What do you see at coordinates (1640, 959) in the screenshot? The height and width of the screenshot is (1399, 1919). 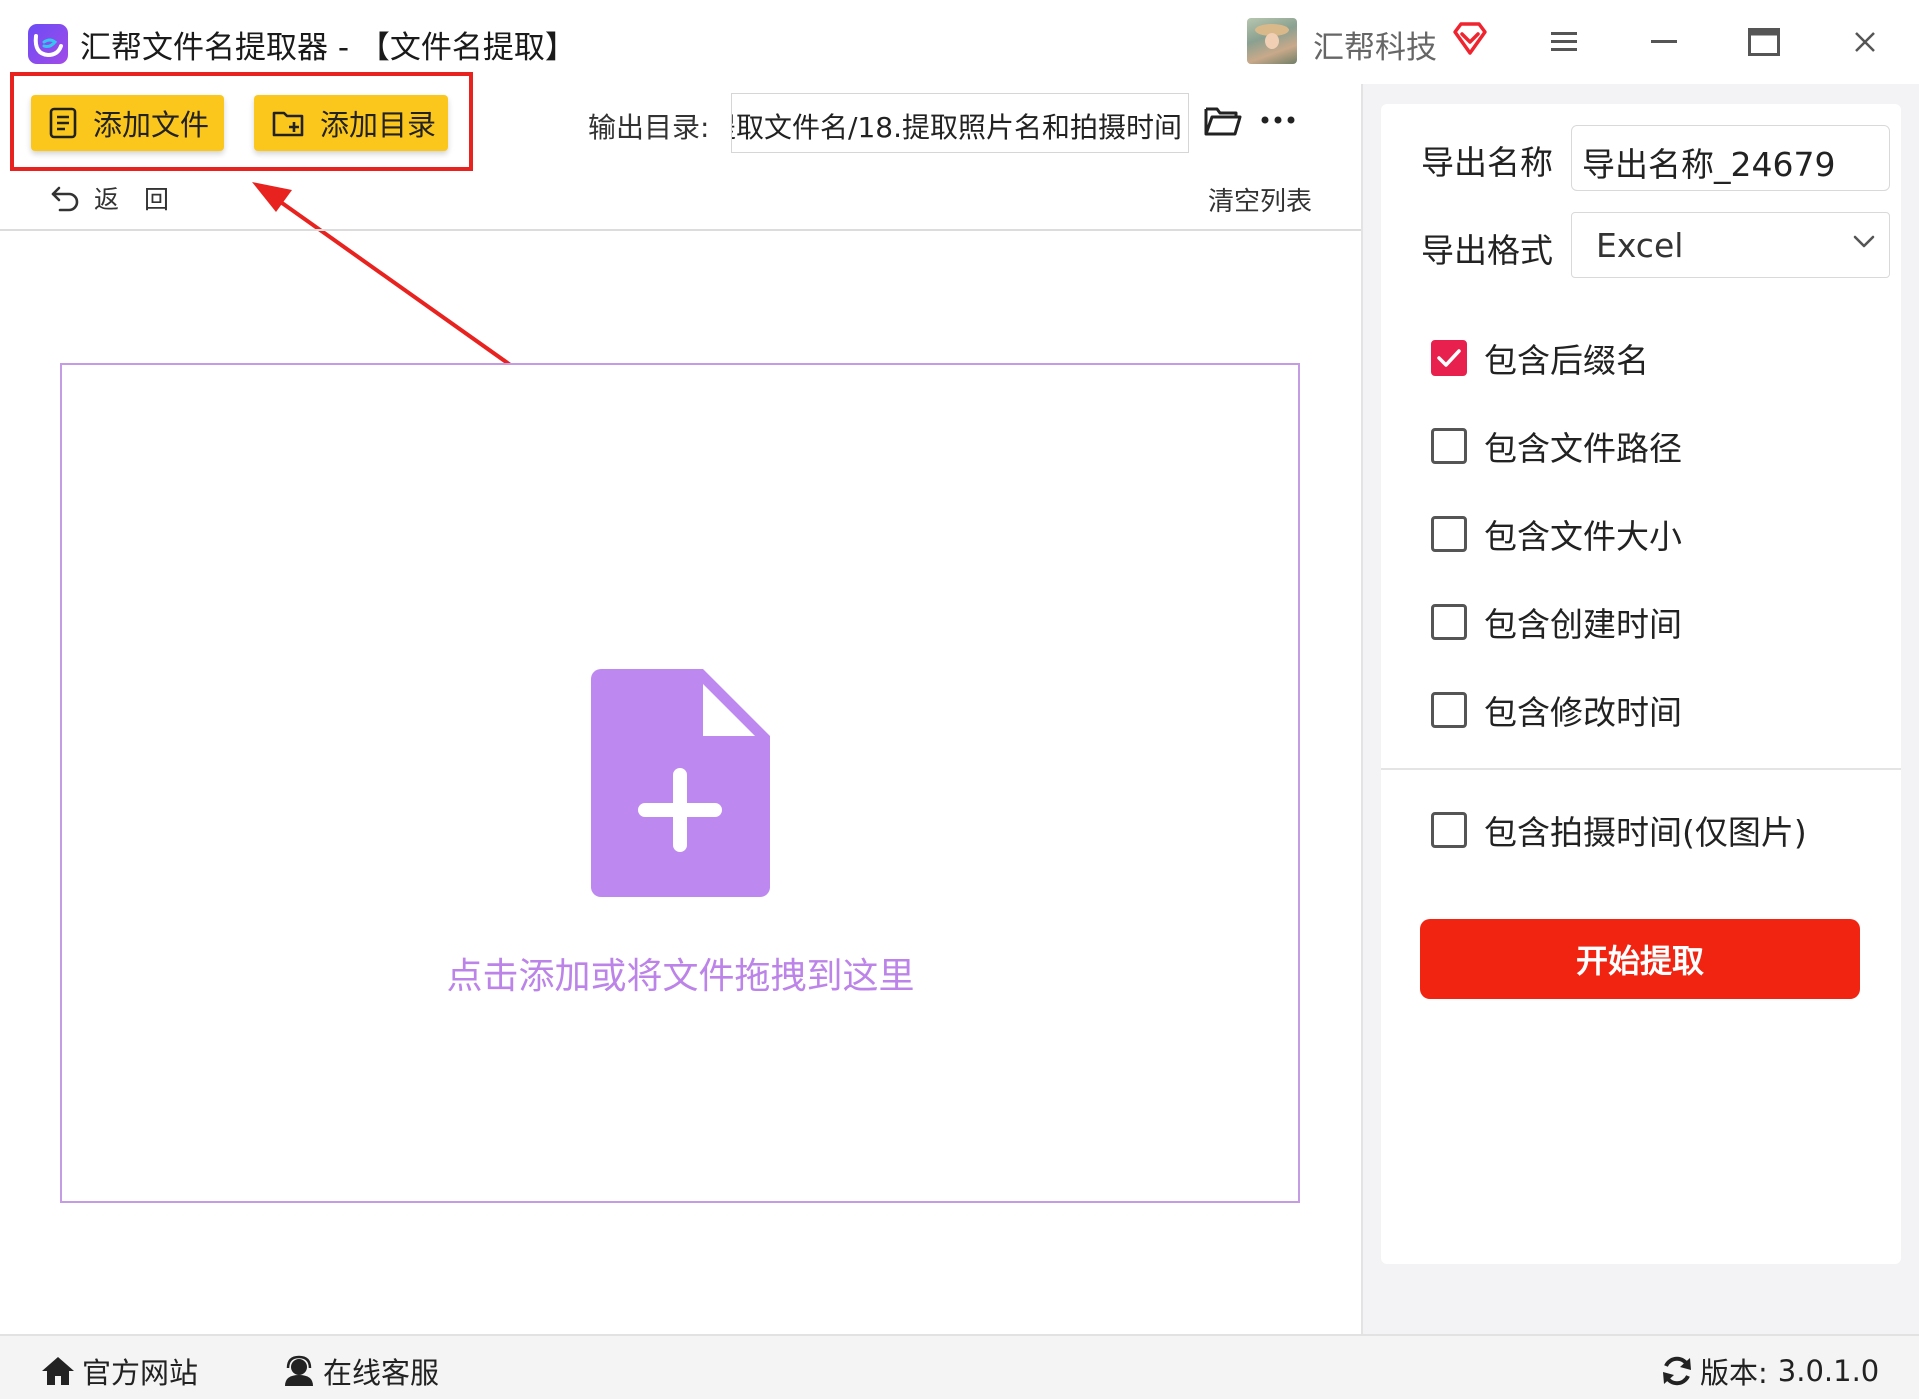 I see `start-extract-button: 开始提取` at bounding box center [1640, 959].